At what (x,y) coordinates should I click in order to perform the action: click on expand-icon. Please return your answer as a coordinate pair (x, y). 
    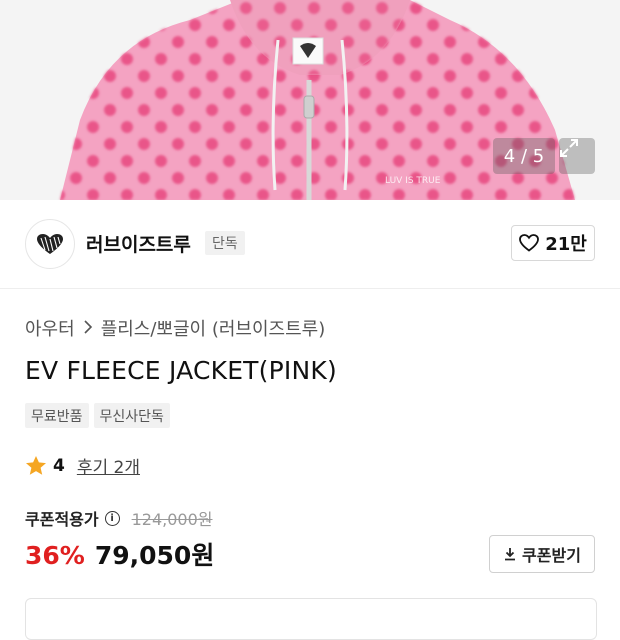
    Looking at the image, I should click on (577, 156).